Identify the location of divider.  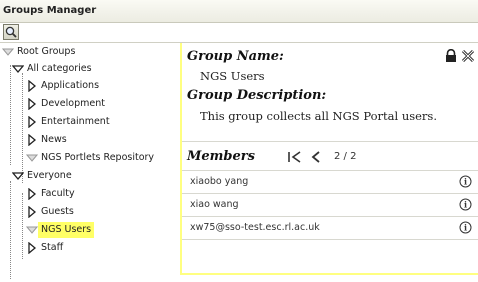
(330, 141).